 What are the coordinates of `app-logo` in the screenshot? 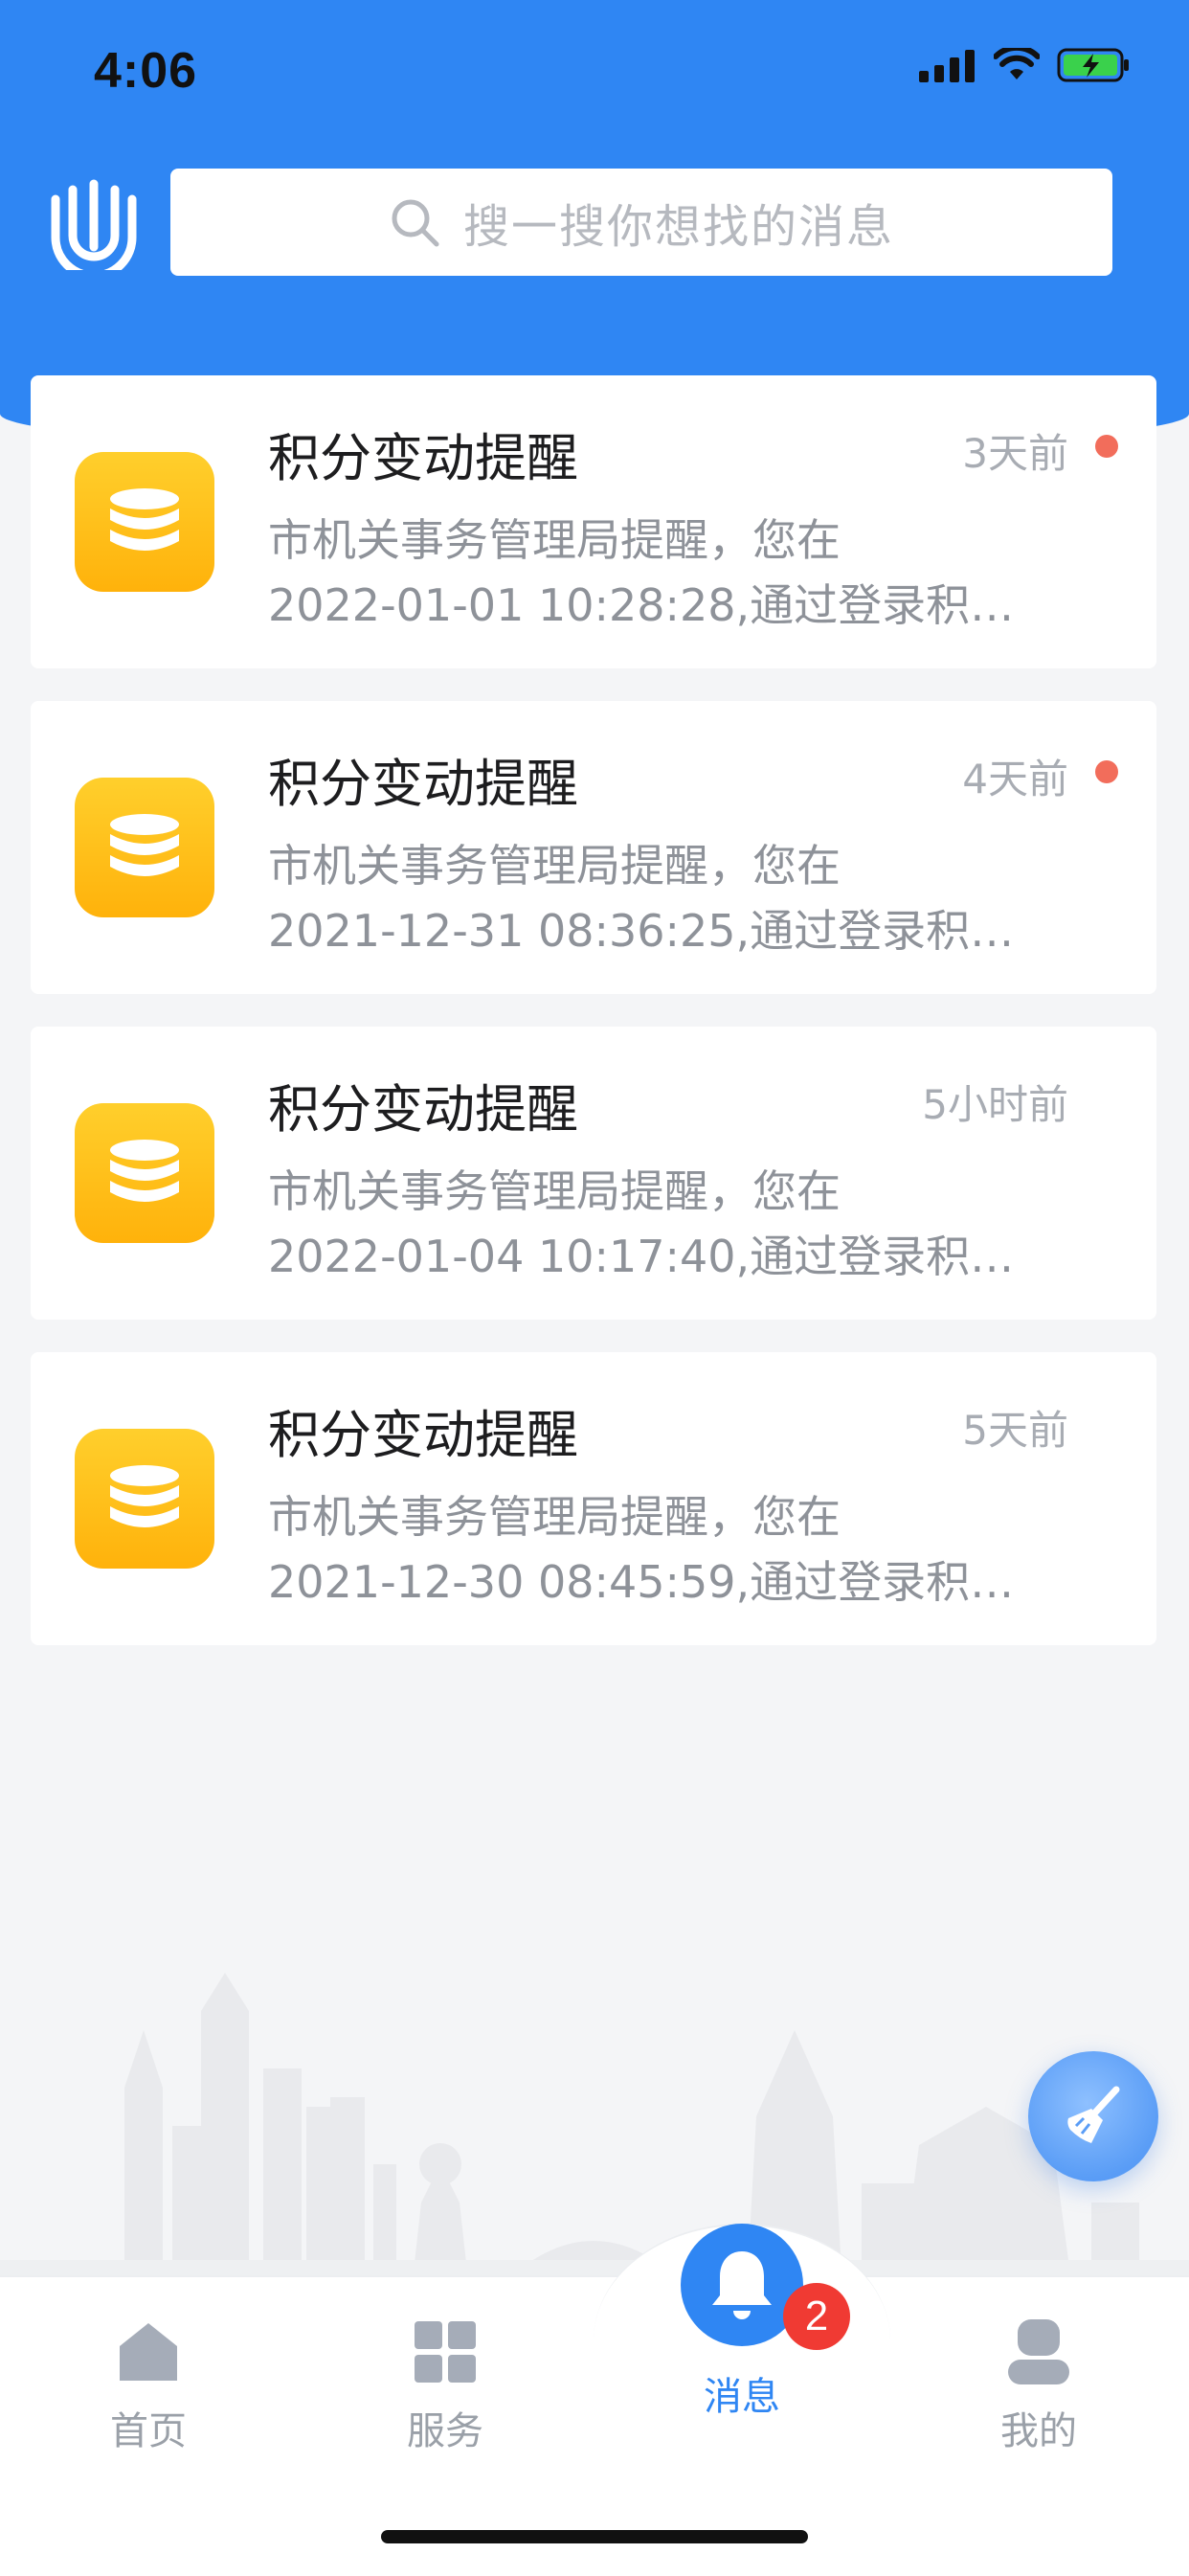 It's located at (94, 224).